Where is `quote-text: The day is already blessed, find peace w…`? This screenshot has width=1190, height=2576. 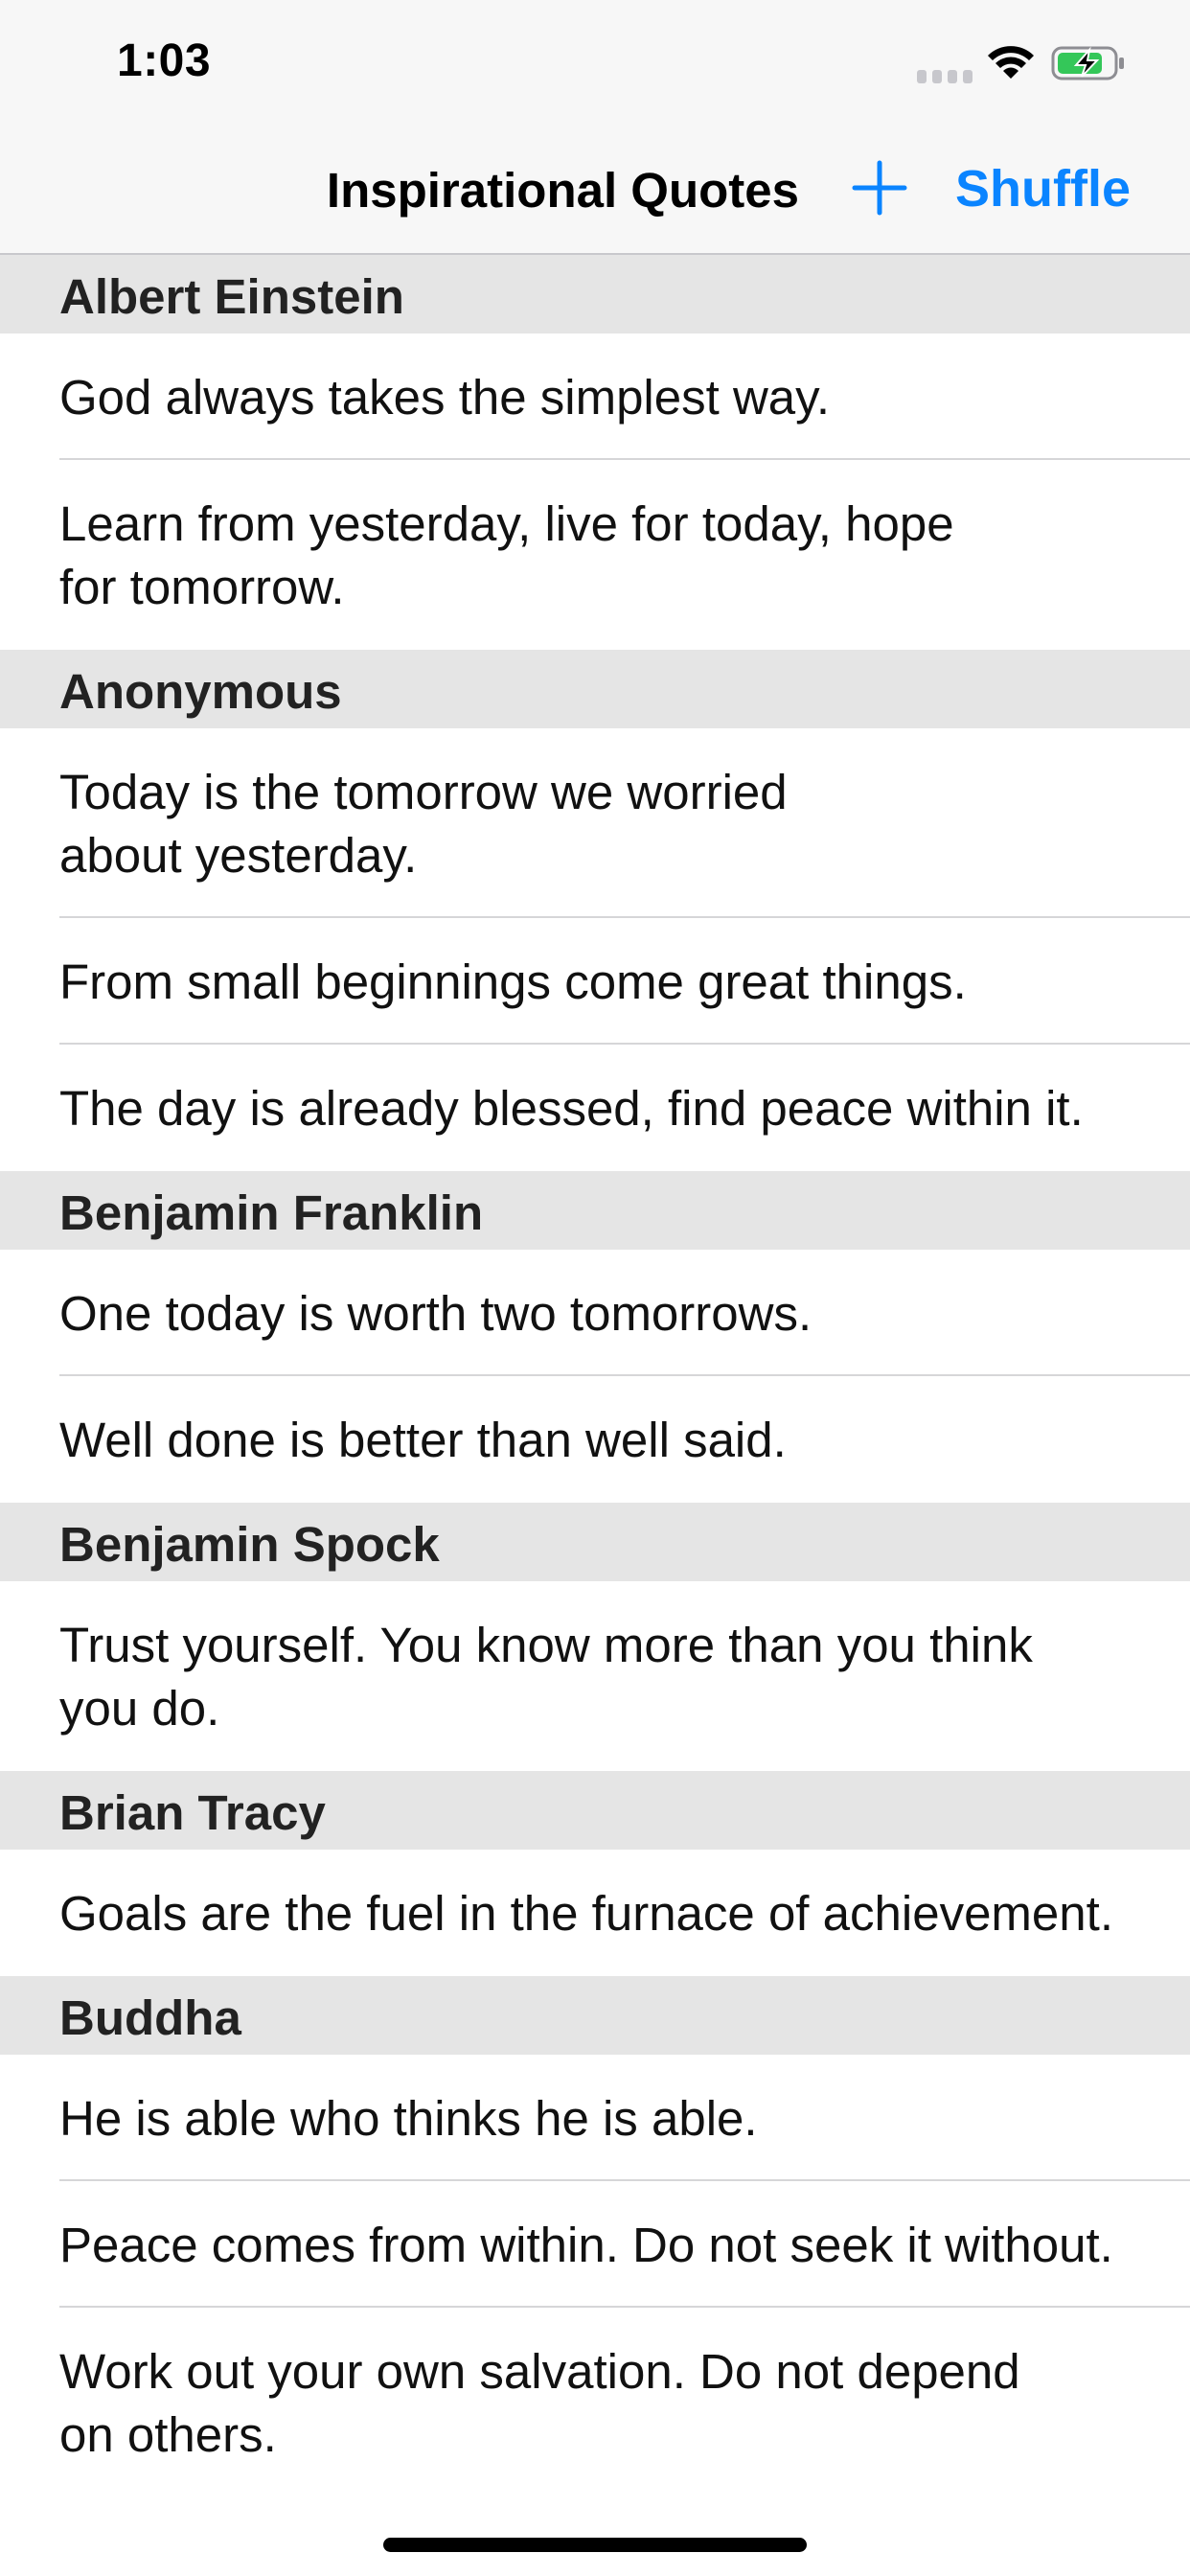 quote-text: The day is already blessed, find peace w… is located at coordinates (572, 1108).